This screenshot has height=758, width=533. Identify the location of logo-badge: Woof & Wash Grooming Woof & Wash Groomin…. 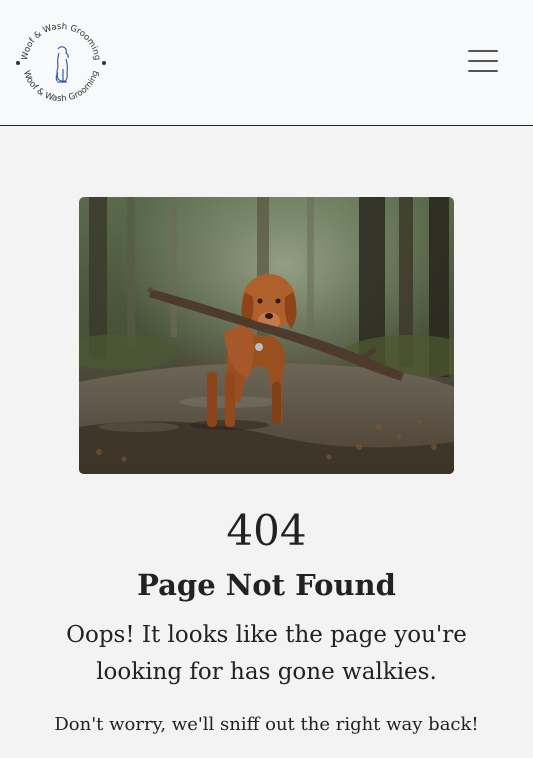
(61, 63).